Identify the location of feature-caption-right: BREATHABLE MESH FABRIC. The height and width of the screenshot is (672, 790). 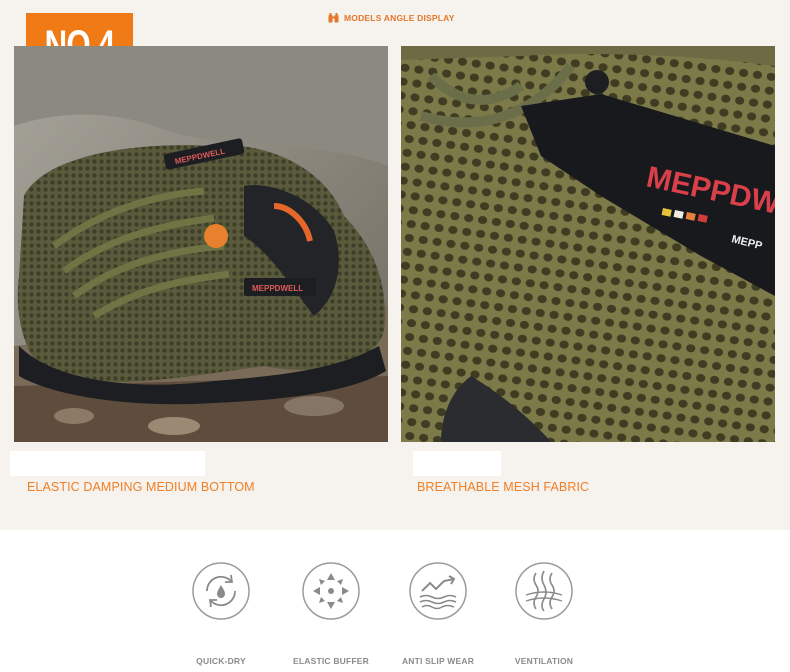
(503, 487).